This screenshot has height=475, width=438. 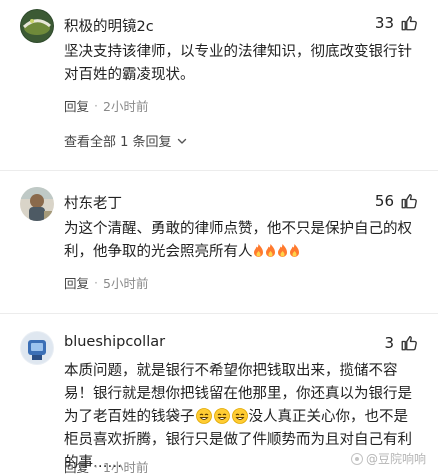 What do you see at coordinates (384, 201) in the screenshot?
I see `like-count: 56` at bounding box center [384, 201].